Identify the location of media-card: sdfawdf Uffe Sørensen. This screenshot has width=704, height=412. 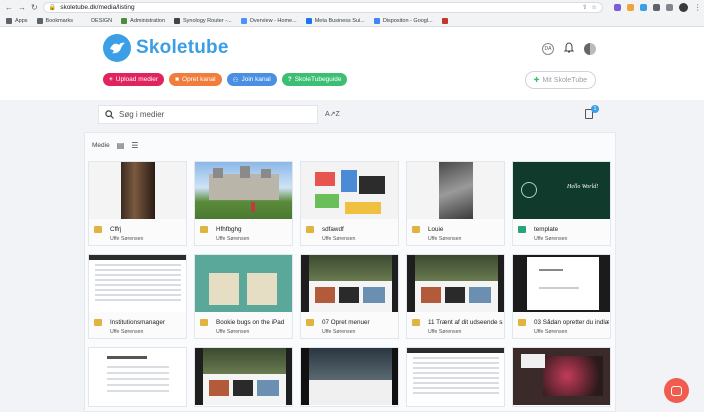
(349, 203).